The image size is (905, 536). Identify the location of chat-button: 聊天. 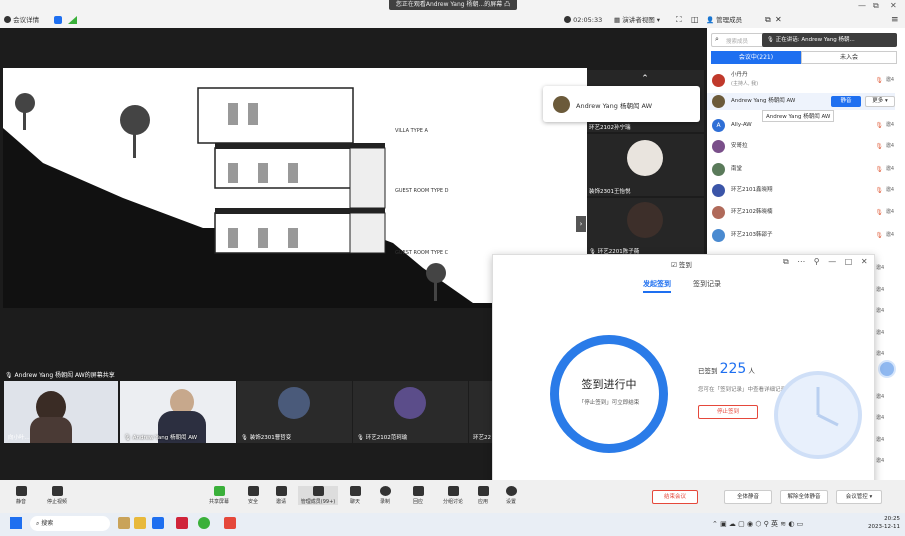
(355, 495).